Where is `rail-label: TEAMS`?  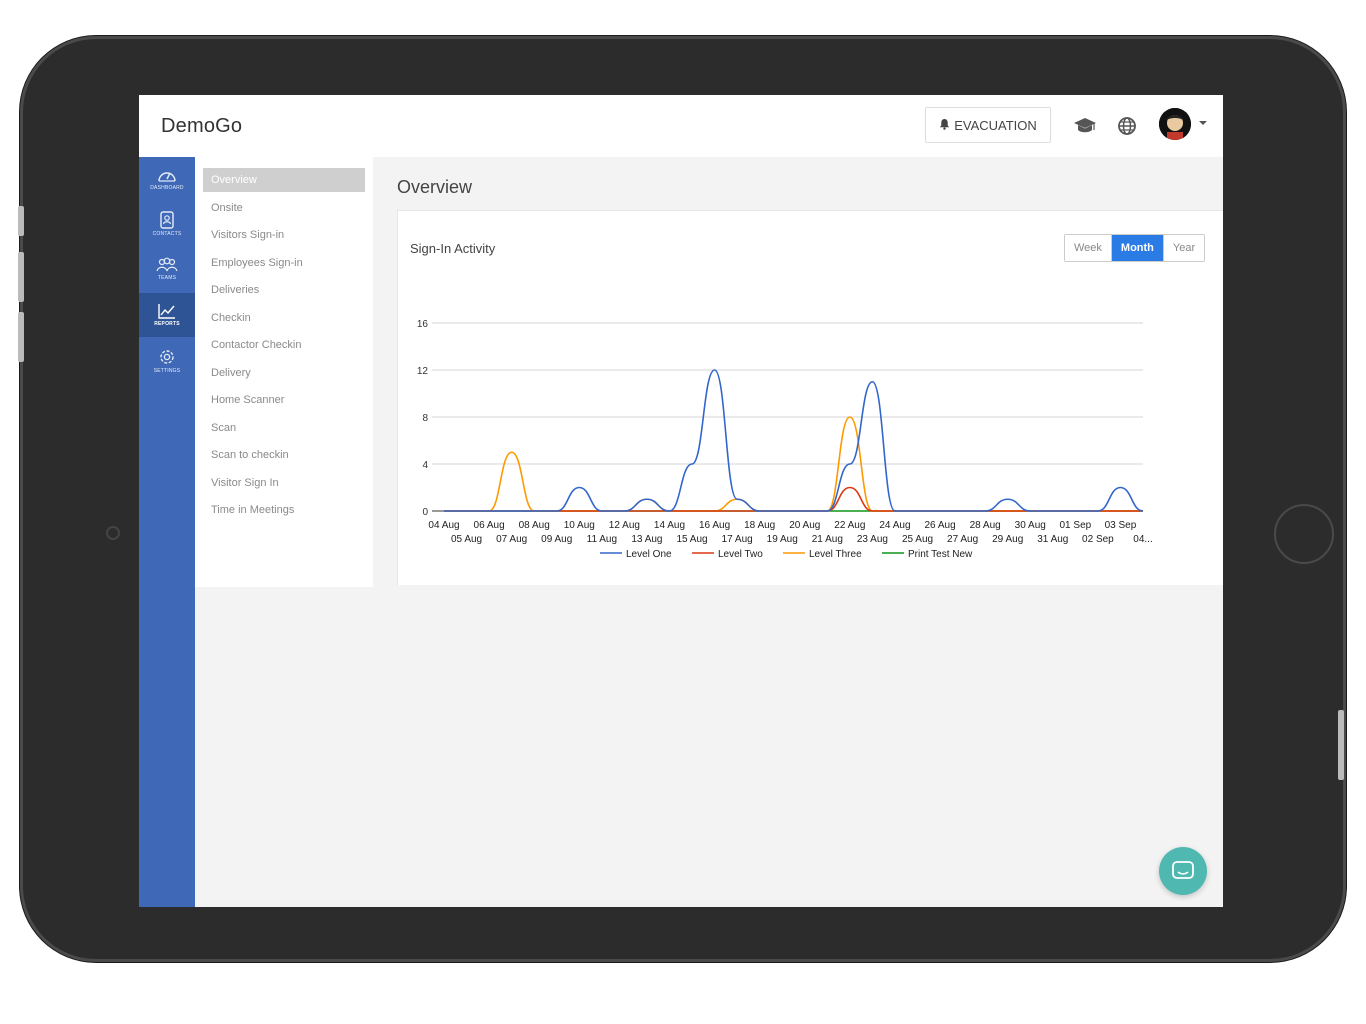
rail-label: TEAMS is located at coordinates (167, 278).